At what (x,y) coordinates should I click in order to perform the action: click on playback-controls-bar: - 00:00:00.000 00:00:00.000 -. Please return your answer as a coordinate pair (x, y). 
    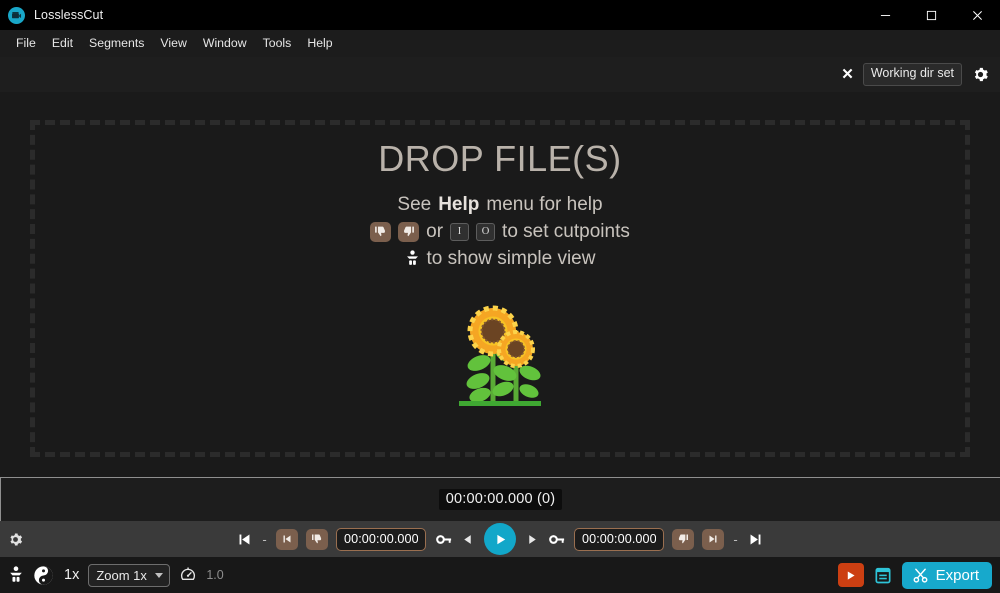
    Looking at the image, I should click on (500, 539).